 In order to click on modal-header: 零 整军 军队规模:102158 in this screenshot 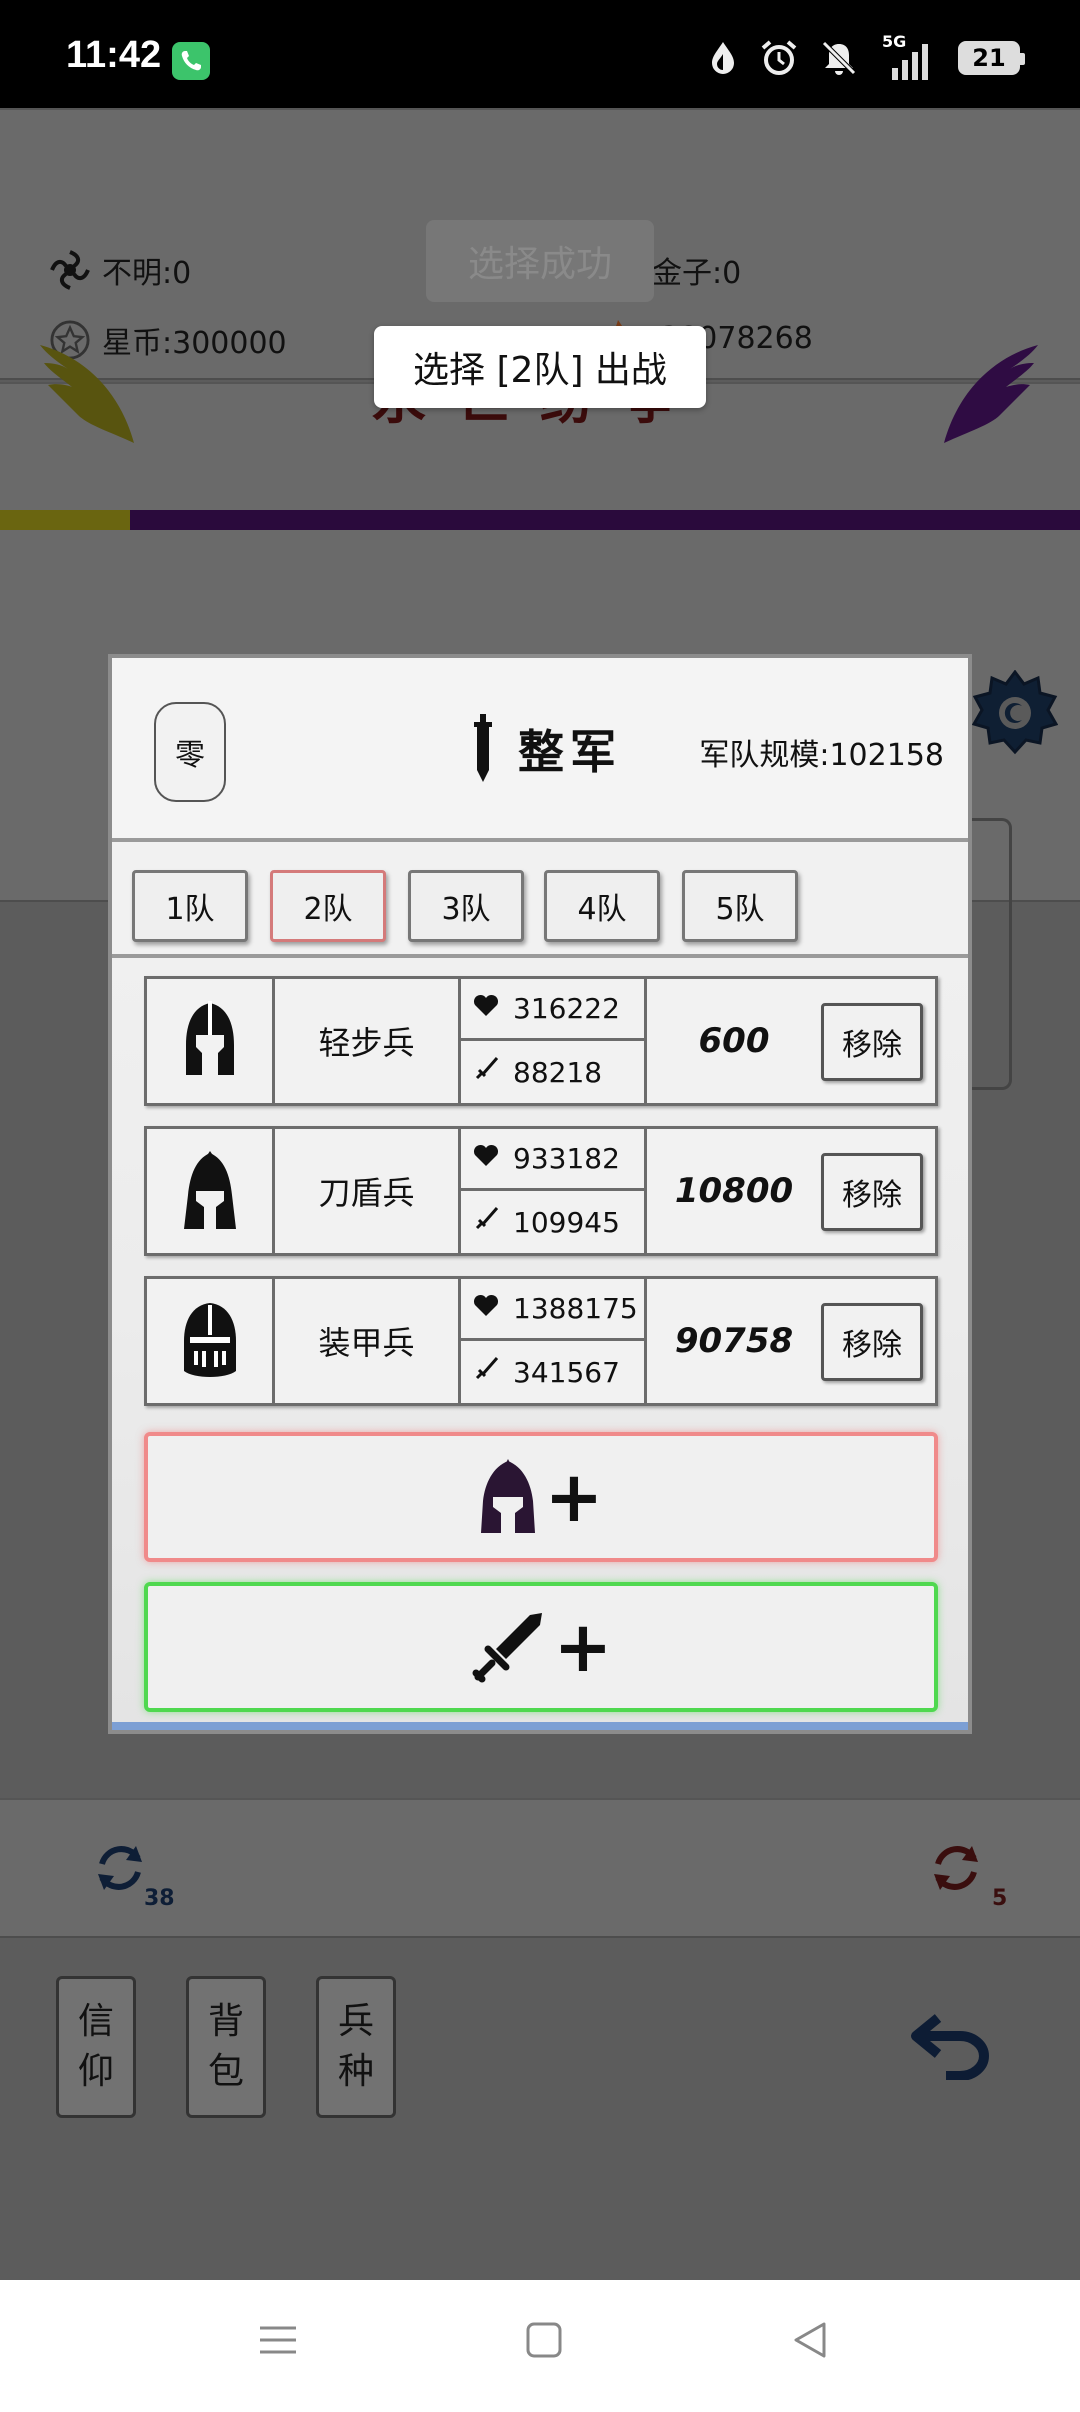, I will do `click(540, 750)`.